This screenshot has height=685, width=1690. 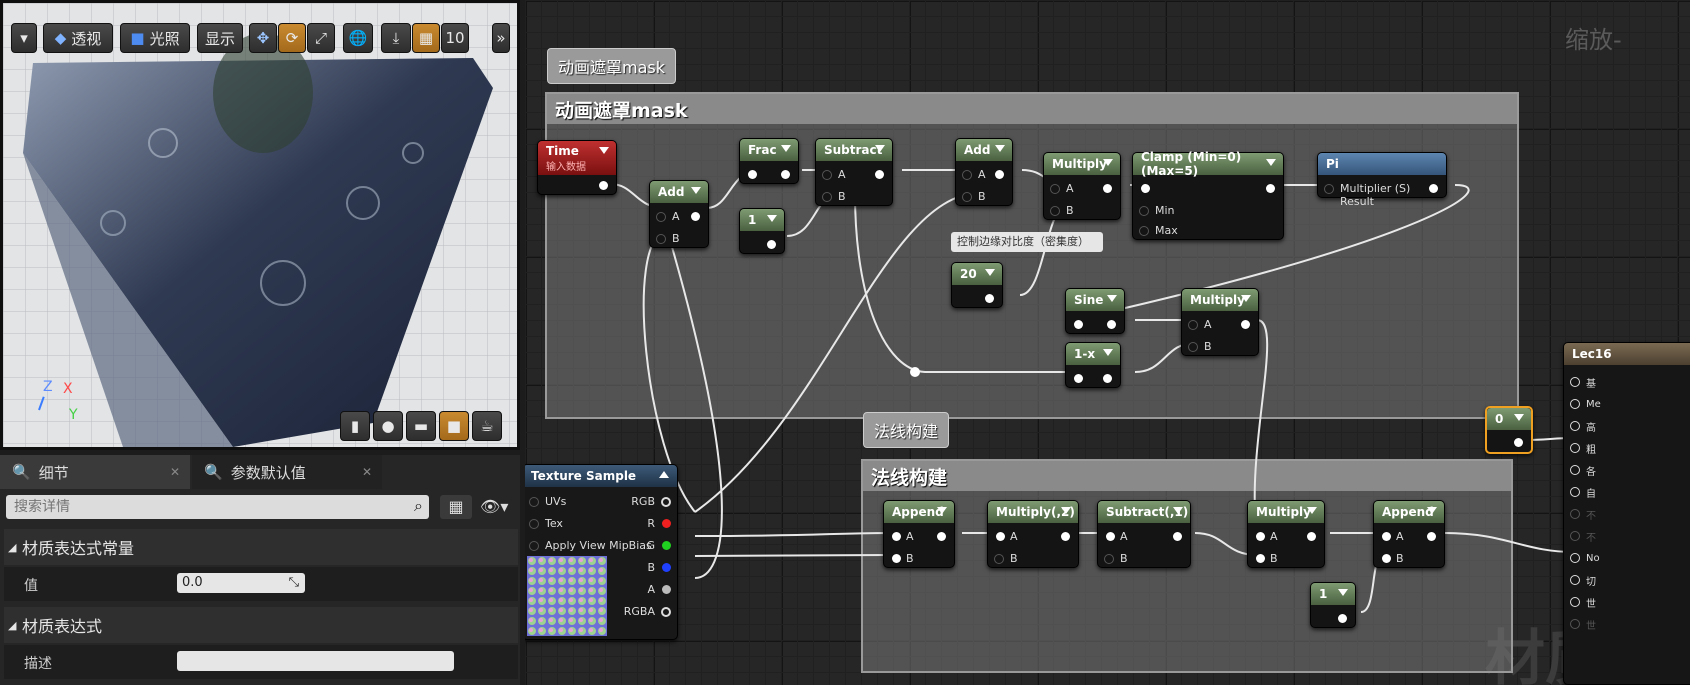 I want to click on viewport-options-button: ▾, so click(x=24, y=38).